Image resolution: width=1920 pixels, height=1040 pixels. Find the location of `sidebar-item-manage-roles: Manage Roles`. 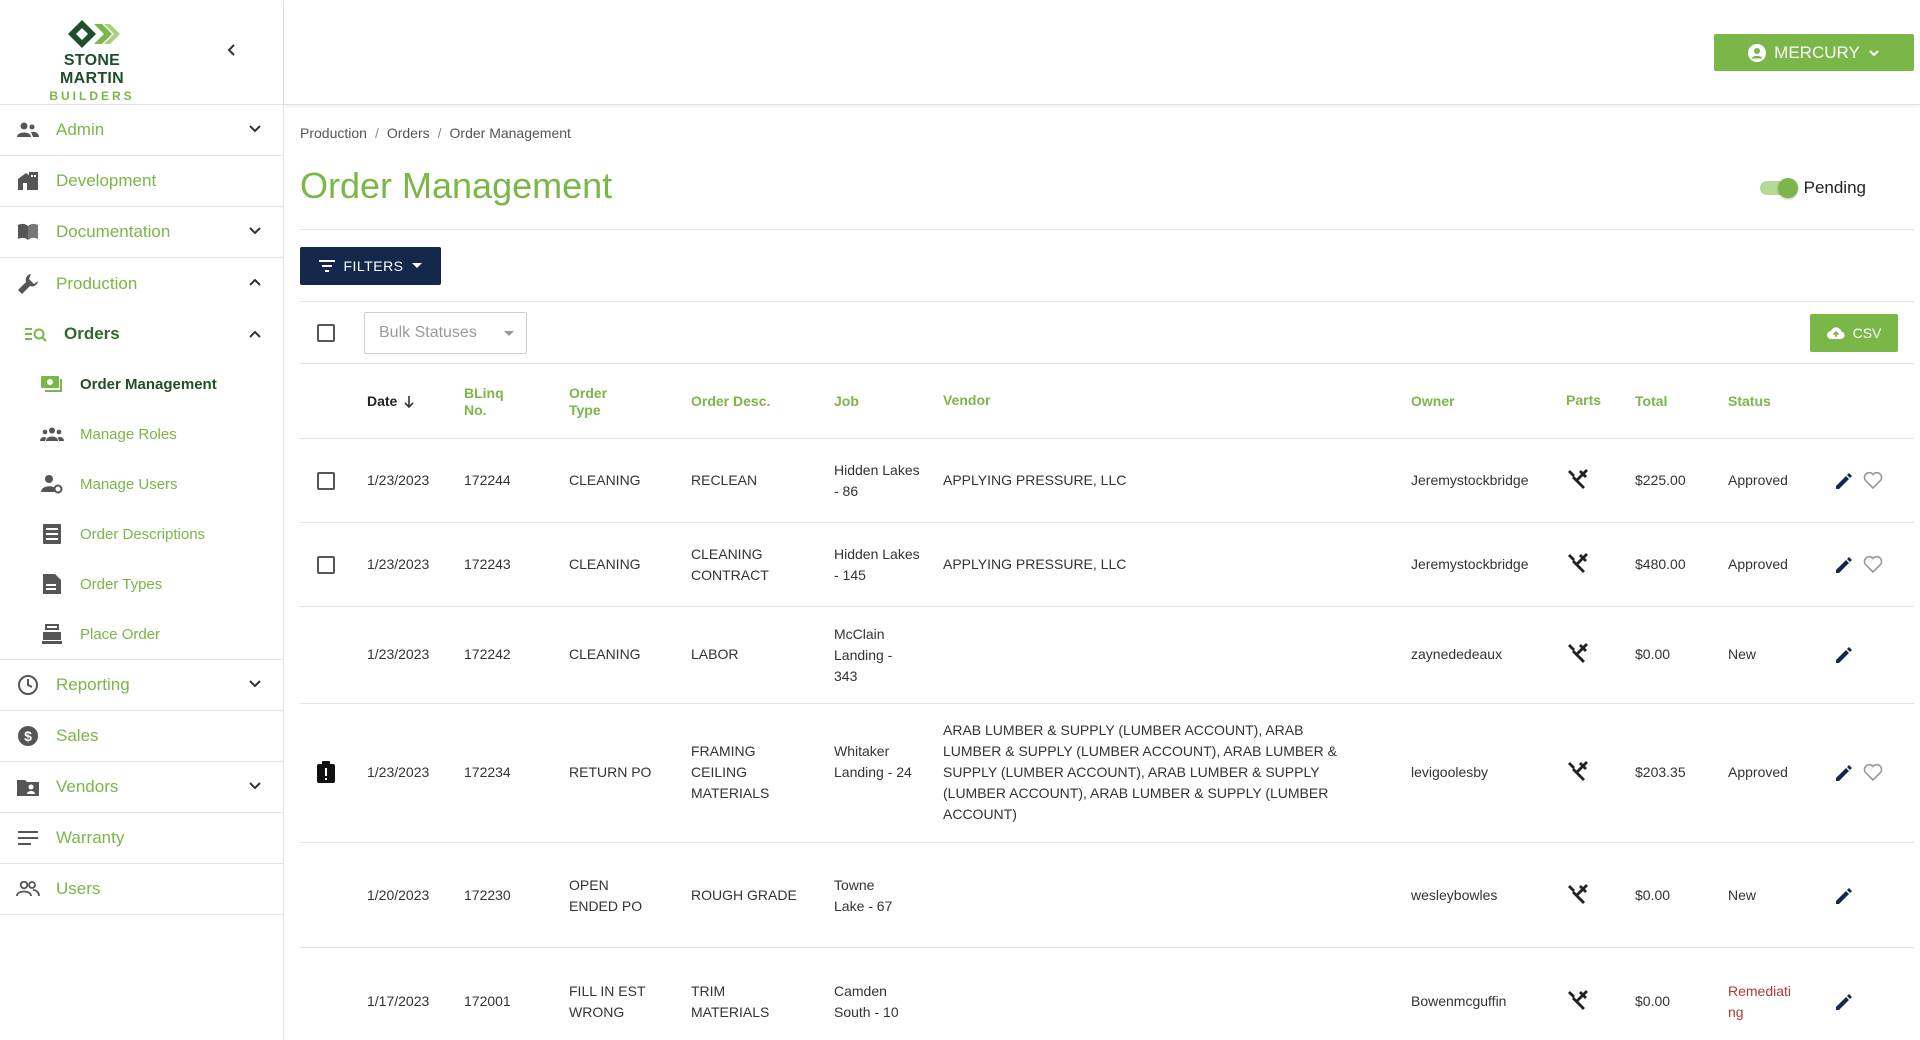

sidebar-item-manage-roles: Manage Roles is located at coordinates (141, 434).